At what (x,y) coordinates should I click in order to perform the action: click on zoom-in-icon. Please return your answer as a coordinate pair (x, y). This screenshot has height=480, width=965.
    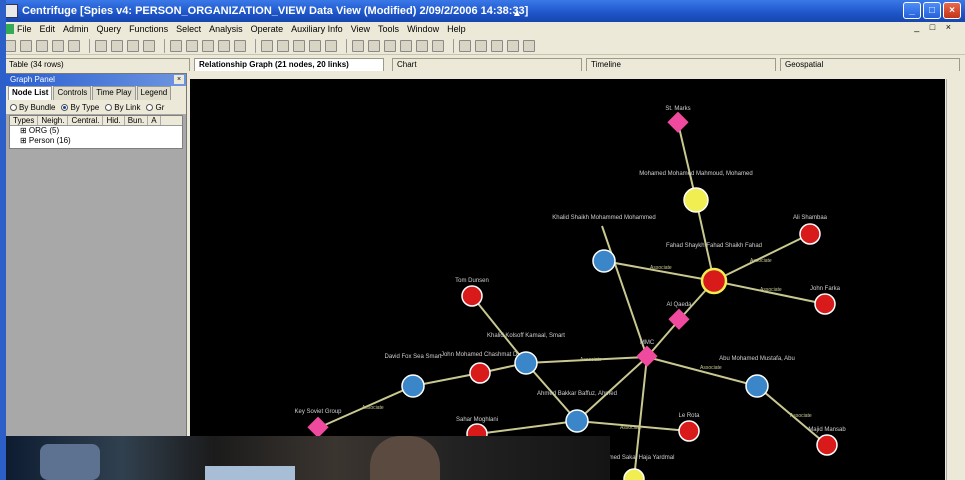
    Looking at the image, I should click on (176, 45).